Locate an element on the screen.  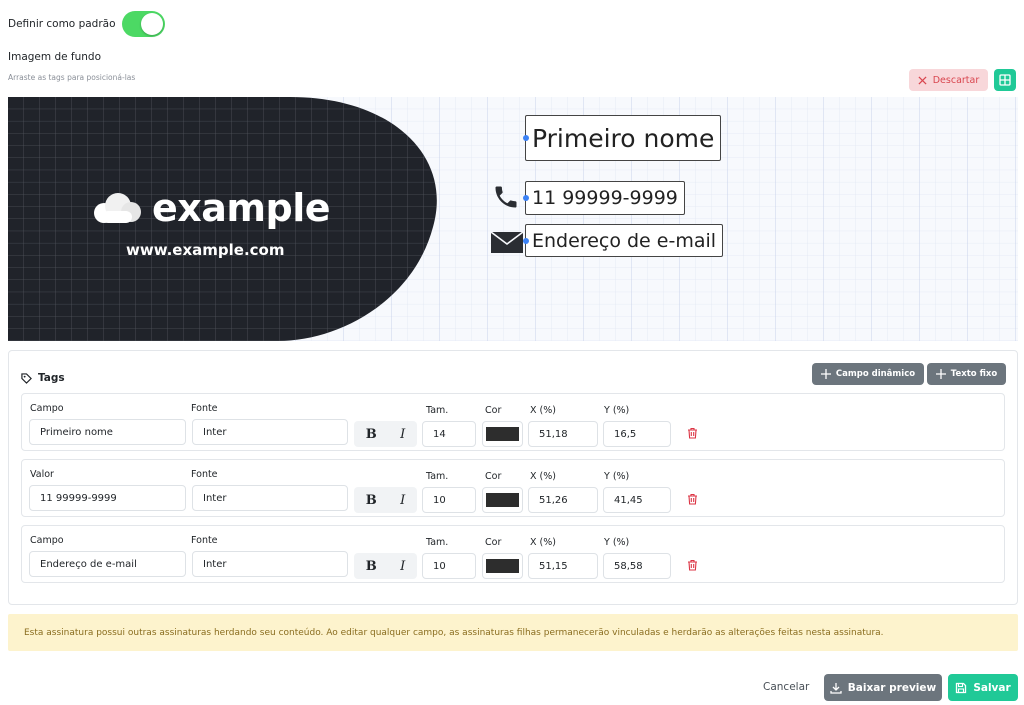
default-toggle is located at coordinates (143, 24).